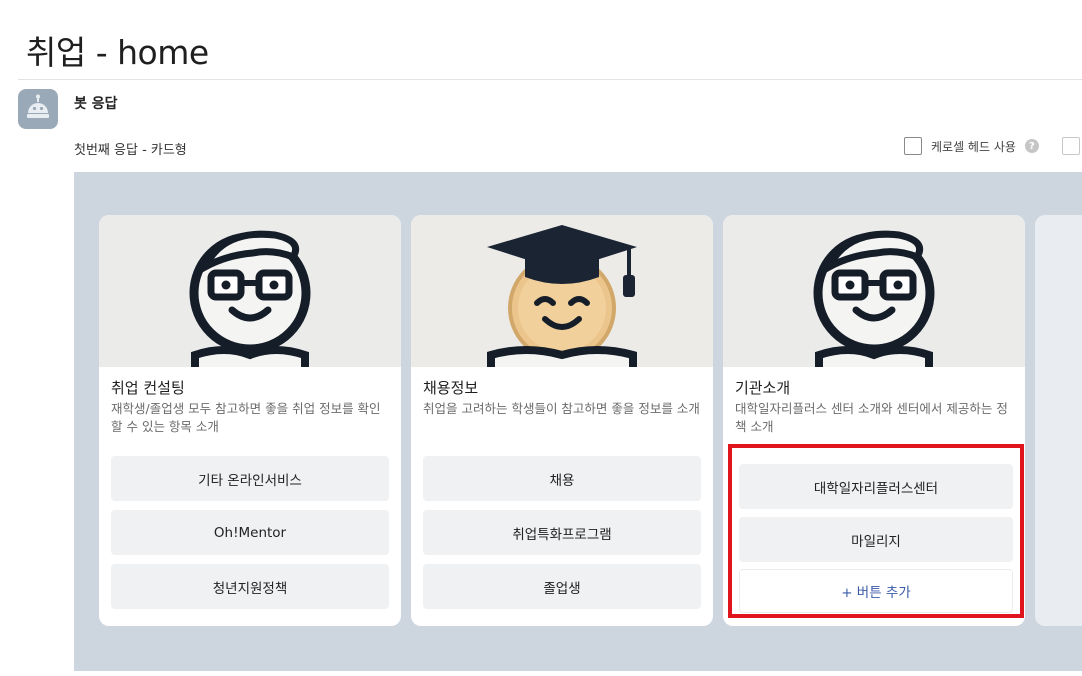  Describe the element at coordinates (451, 388) in the screenshot. I see `card-title: 채용정보` at that location.